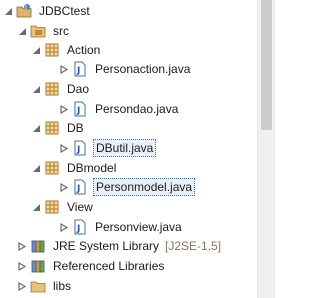 The height and width of the screenshot is (298, 320). Describe the element at coordinates (66, 50) in the screenshot. I see `tree-row-package-action: Action` at that location.